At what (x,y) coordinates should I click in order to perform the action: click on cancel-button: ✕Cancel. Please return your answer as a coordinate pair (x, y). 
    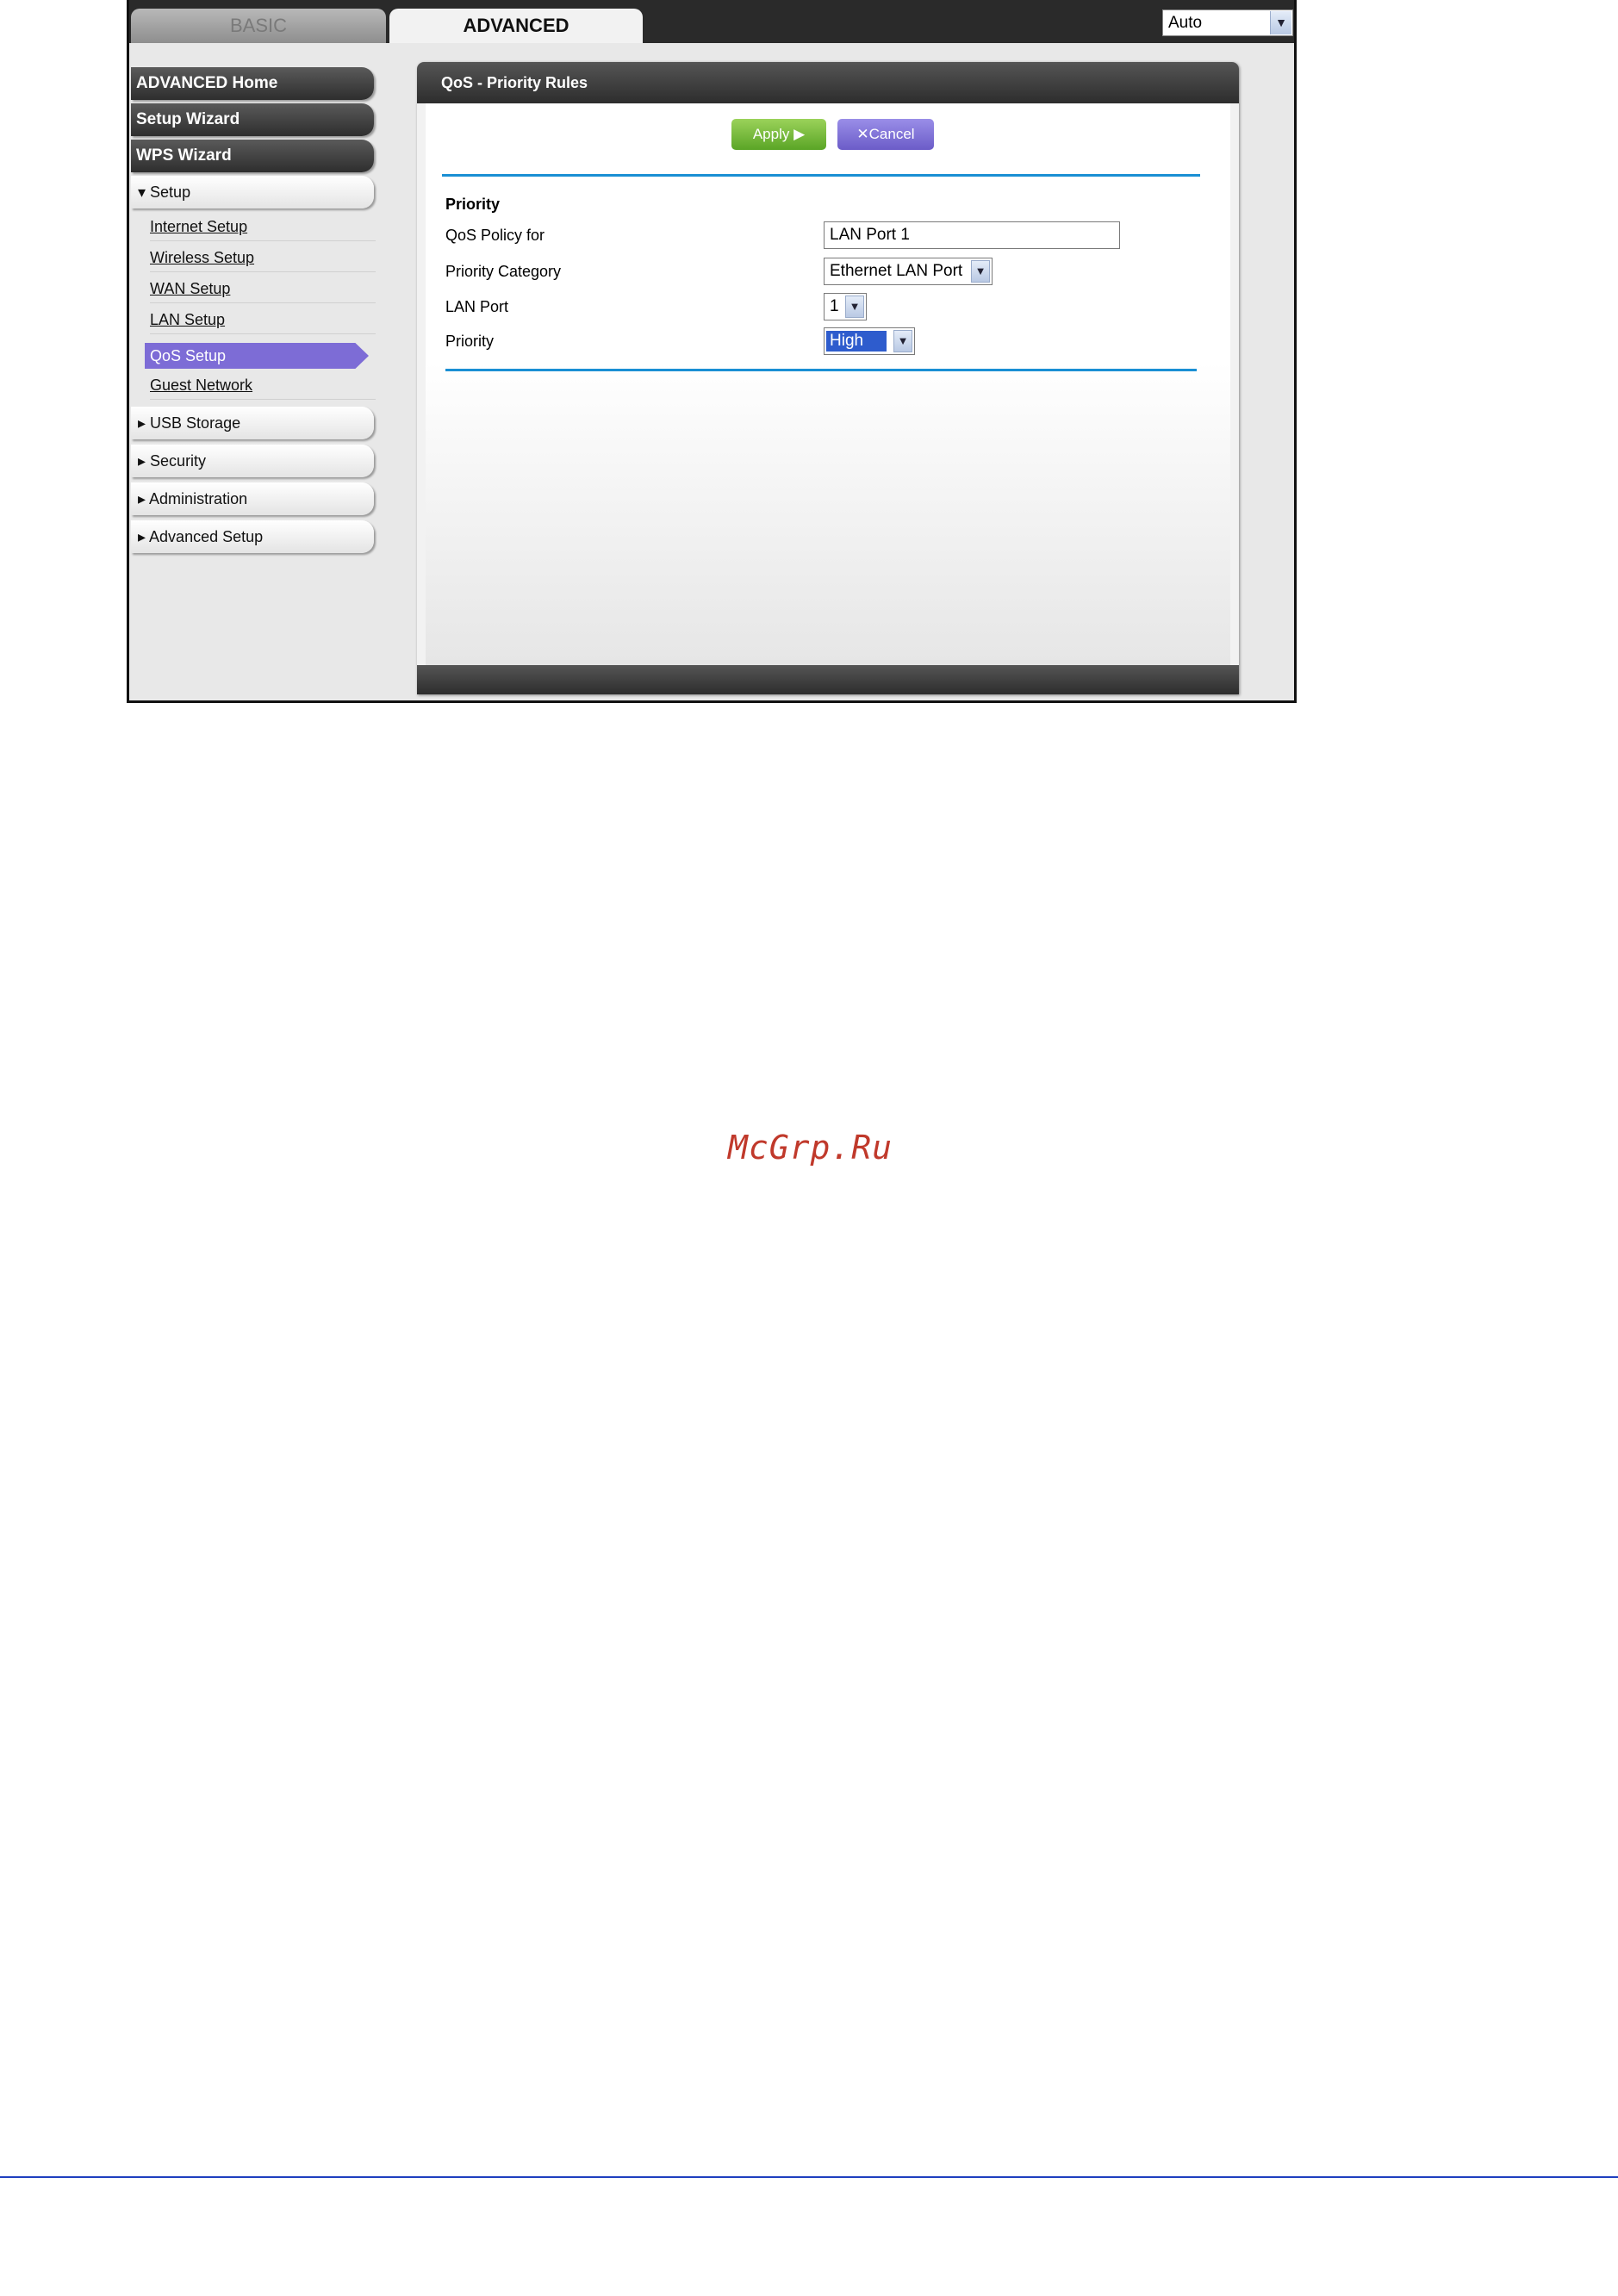
    Looking at the image, I should click on (885, 135).